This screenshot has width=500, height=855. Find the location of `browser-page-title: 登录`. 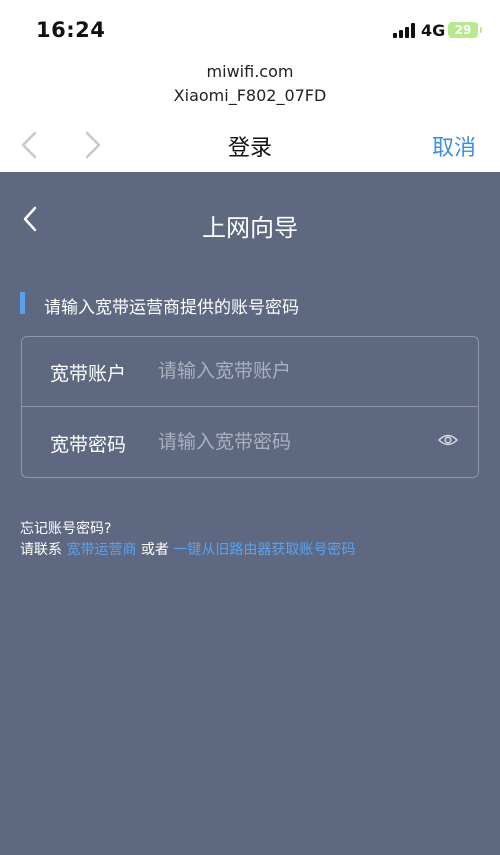

browser-page-title: 登录 is located at coordinates (249, 148).